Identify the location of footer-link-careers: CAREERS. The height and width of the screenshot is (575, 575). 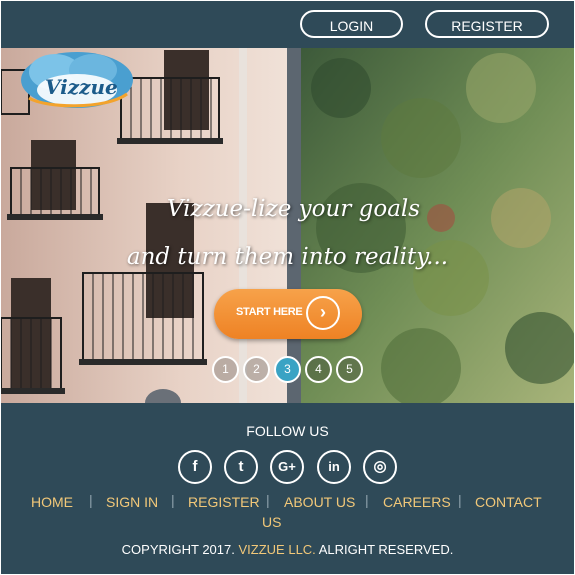
(417, 502).